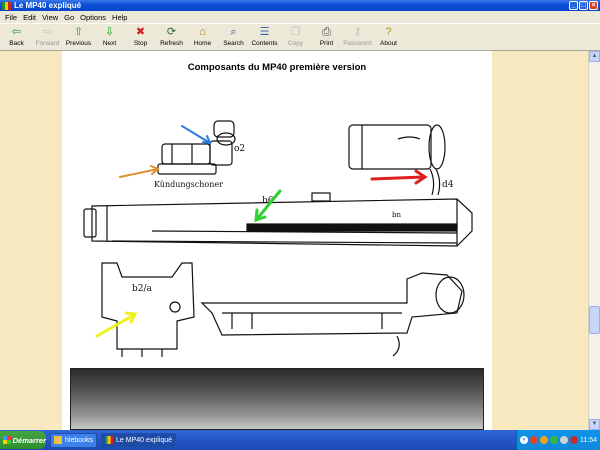 This screenshot has width=600, height=450. Describe the element at coordinates (357, 32) in the screenshot. I see `key-icon: ⚷` at that location.